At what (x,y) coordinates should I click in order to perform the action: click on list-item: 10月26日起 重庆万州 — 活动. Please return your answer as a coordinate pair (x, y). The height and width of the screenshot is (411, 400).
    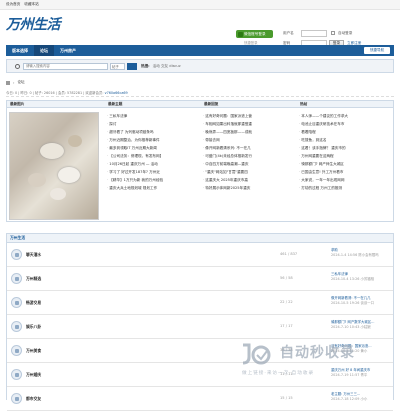
    Looking at the image, I should click on (153, 164).